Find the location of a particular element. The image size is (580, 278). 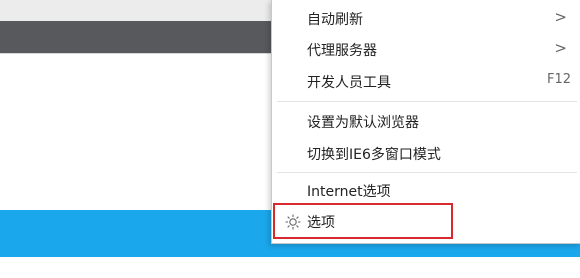

menu-item-auto-refresh: 自动刷新 > is located at coordinates (426, 18).